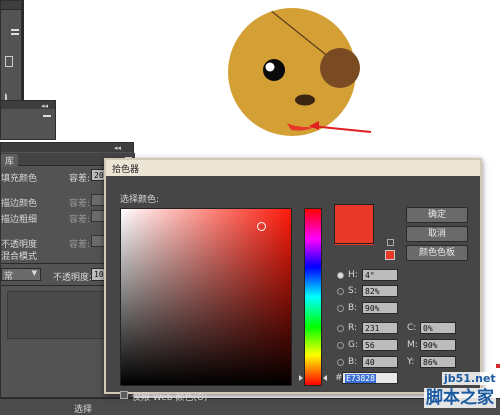  Describe the element at coordinates (352, 291) in the screenshot. I see `saturation-label: S:` at that location.